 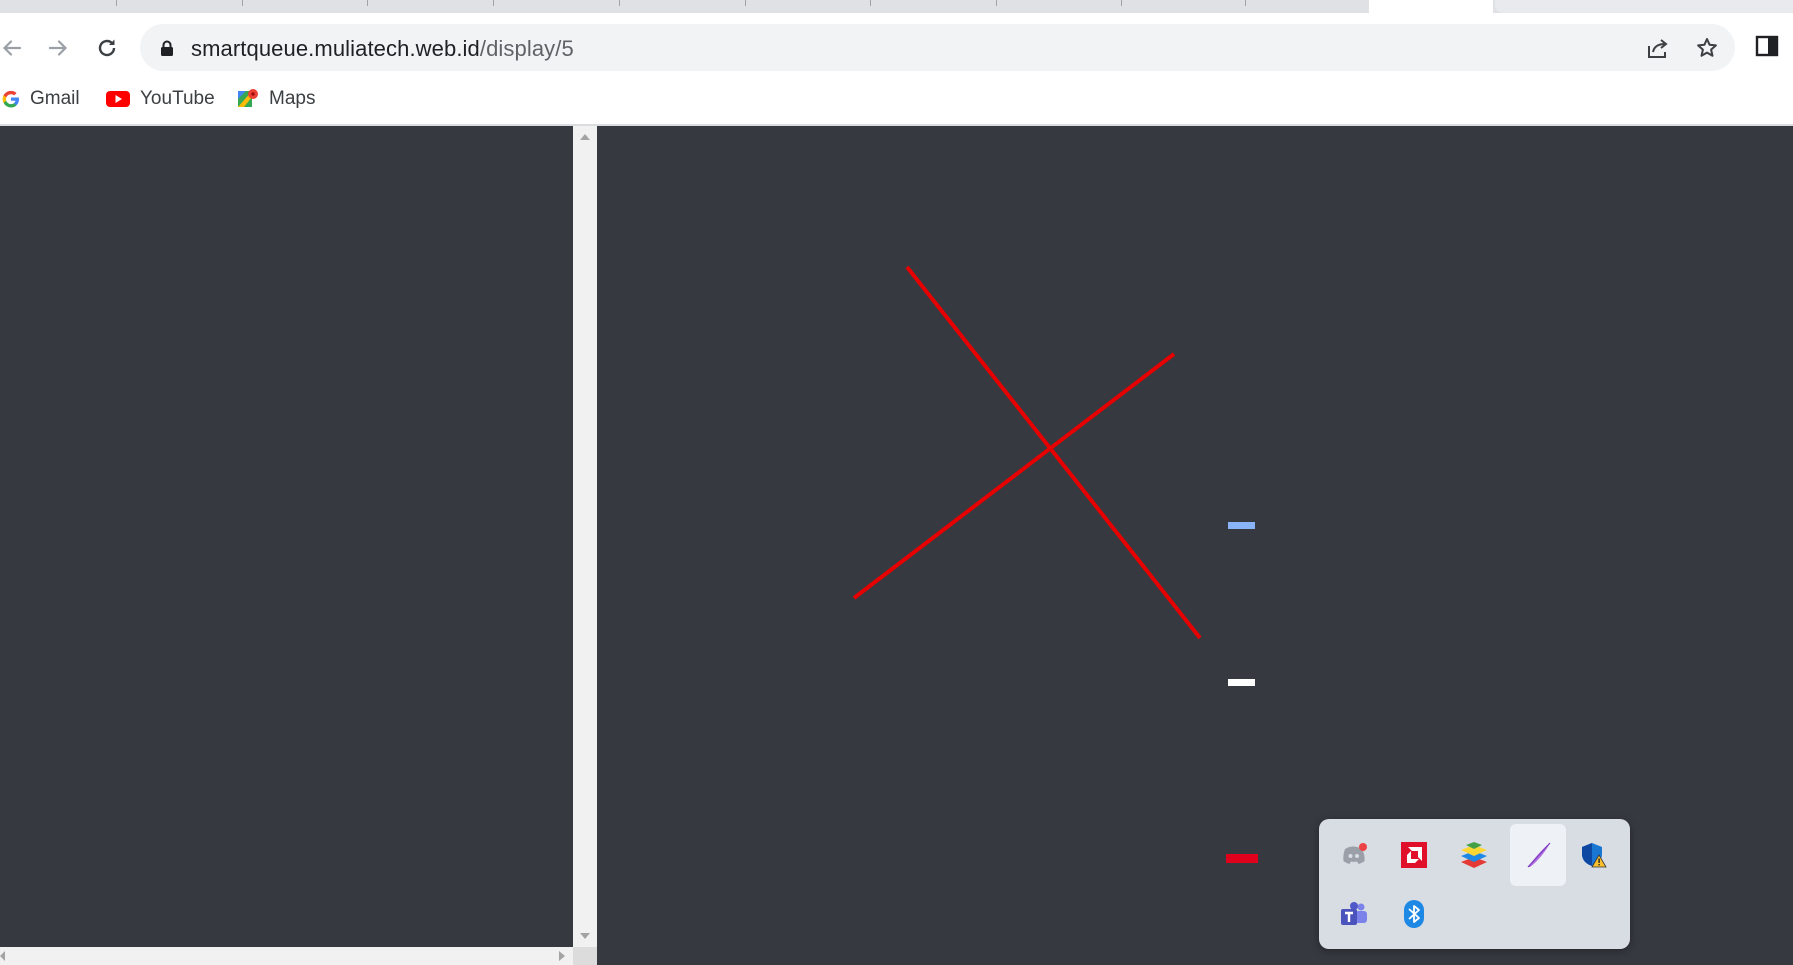 I want to click on broken-image-x-icon, so click(x=1027, y=452).